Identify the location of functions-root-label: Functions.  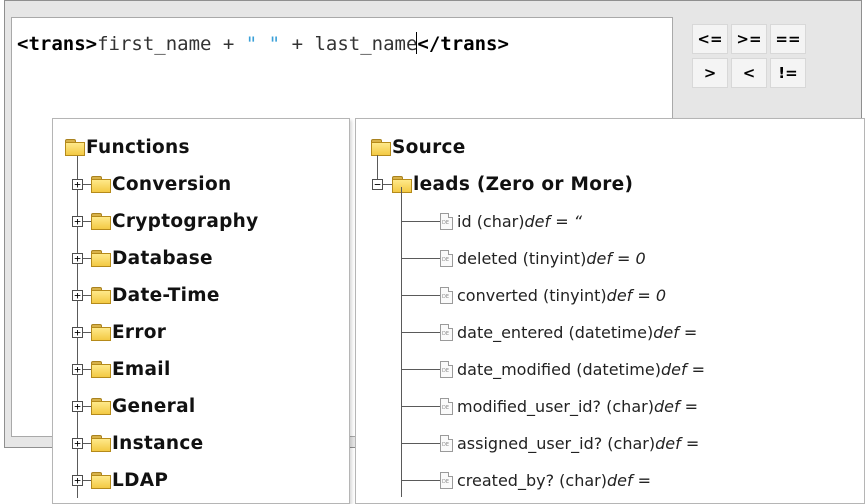
(138, 147).